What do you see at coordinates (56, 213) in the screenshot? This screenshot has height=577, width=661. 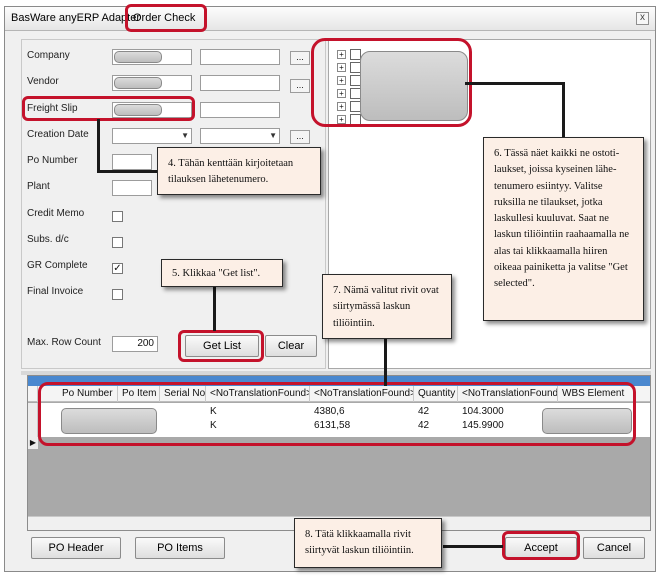 I see `credit-memo-label: Credit Memo` at bounding box center [56, 213].